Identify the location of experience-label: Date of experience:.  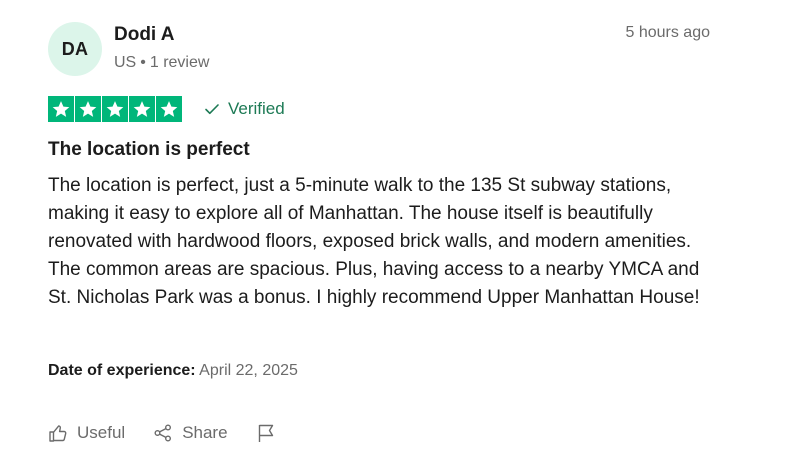
(122, 370).